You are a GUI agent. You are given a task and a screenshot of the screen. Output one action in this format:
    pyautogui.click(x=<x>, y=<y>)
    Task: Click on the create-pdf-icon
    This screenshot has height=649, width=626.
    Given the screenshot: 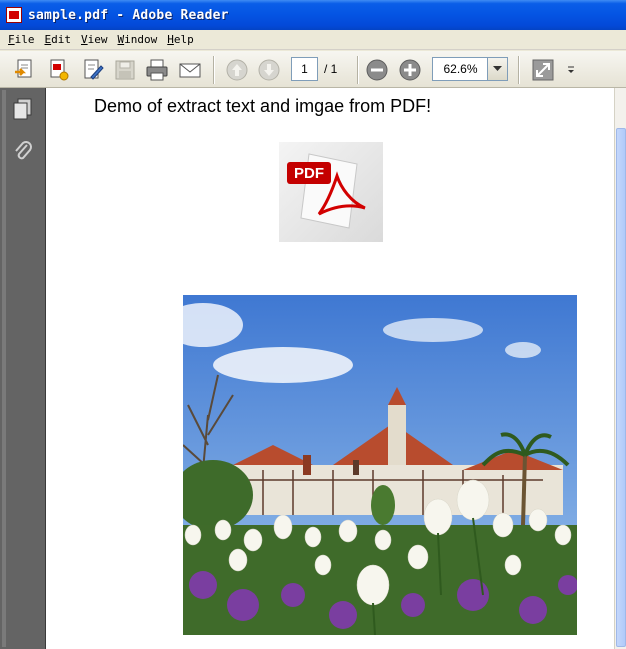 What is the action you would take?
    pyautogui.click(x=59, y=70)
    